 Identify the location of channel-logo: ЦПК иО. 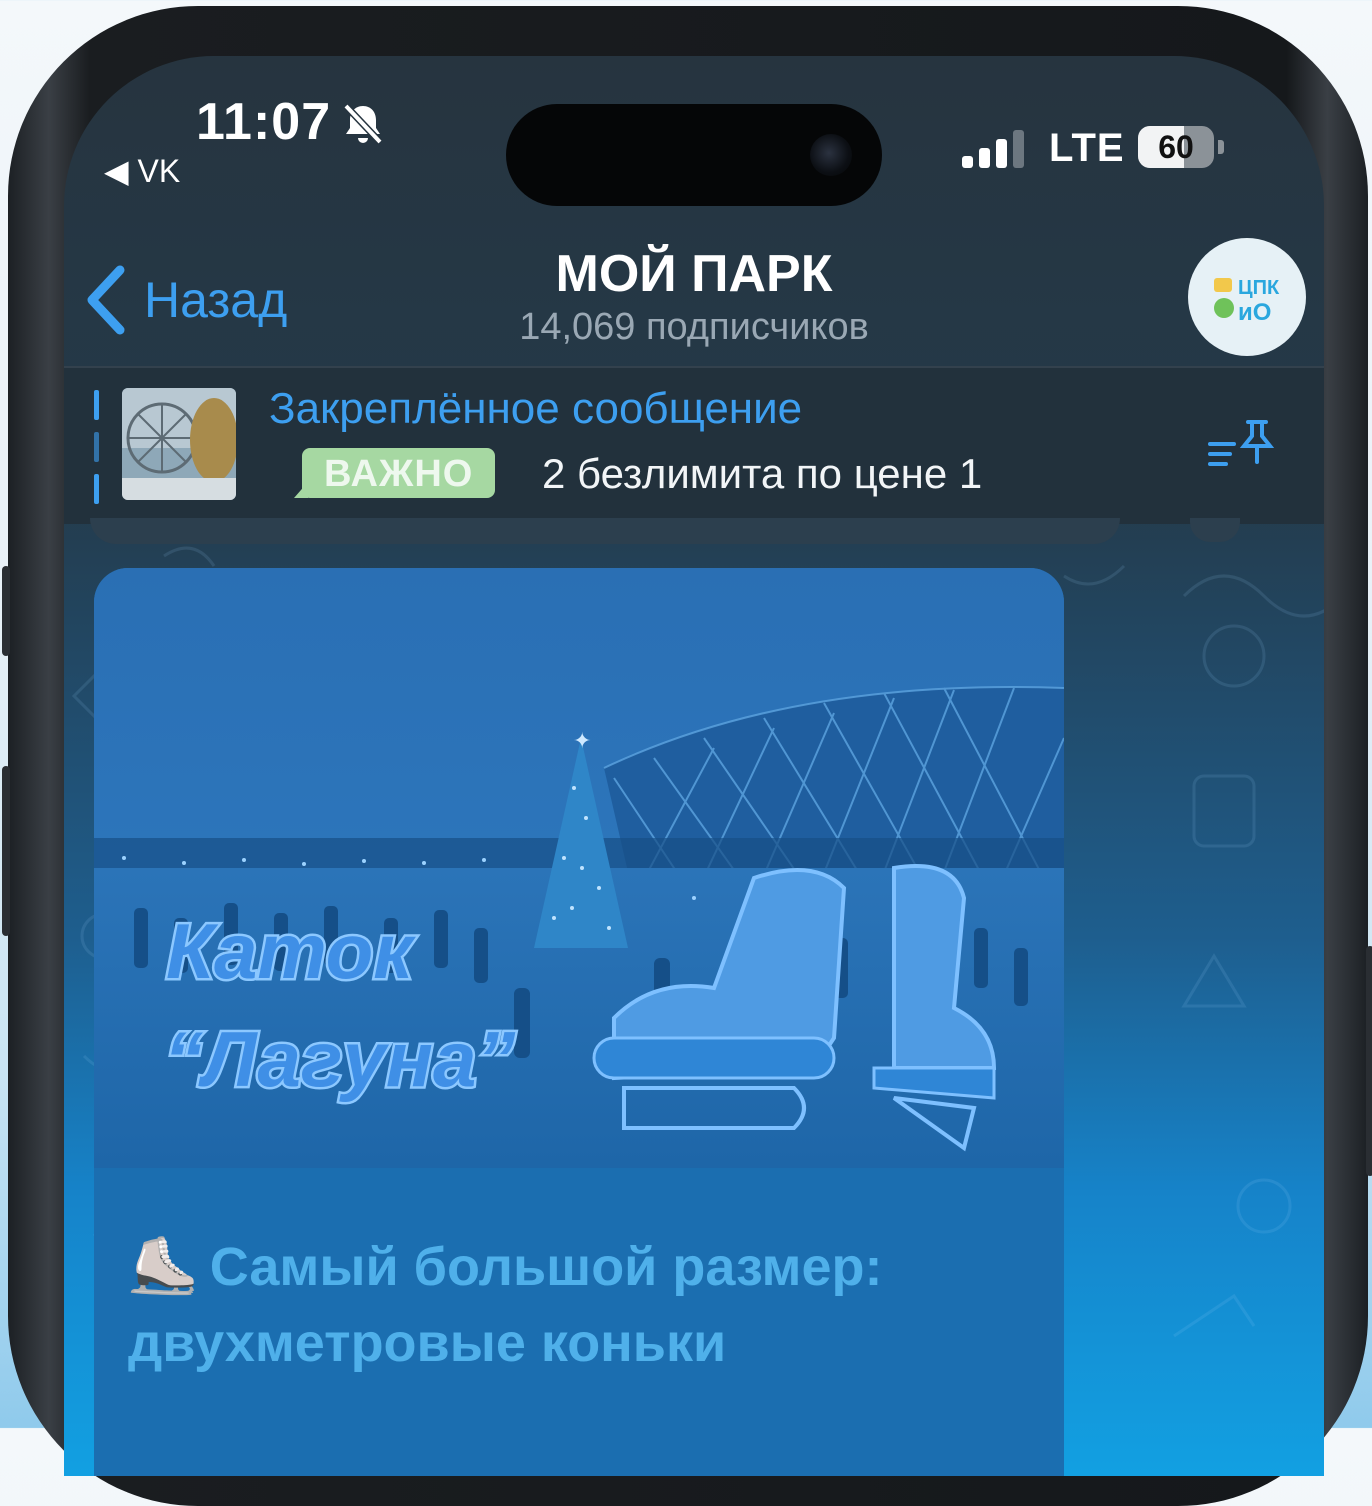
(1247, 301).